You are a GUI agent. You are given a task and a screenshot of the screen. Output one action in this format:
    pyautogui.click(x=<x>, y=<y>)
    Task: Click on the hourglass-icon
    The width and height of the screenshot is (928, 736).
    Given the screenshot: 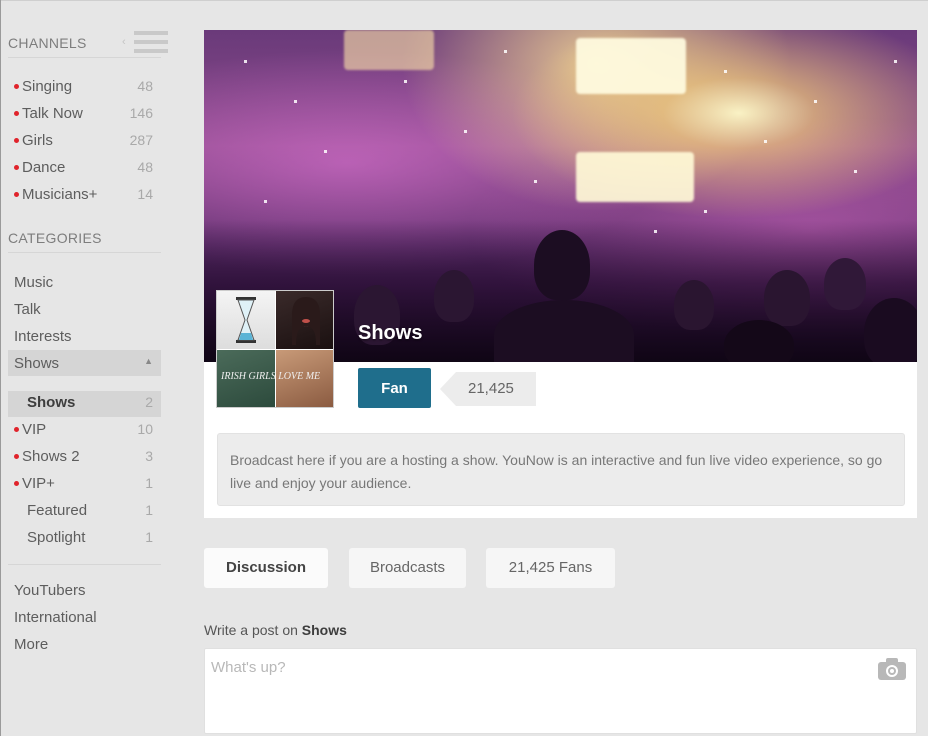 What is the action you would take?
    pyautogui.click(x=246, y=320)
    